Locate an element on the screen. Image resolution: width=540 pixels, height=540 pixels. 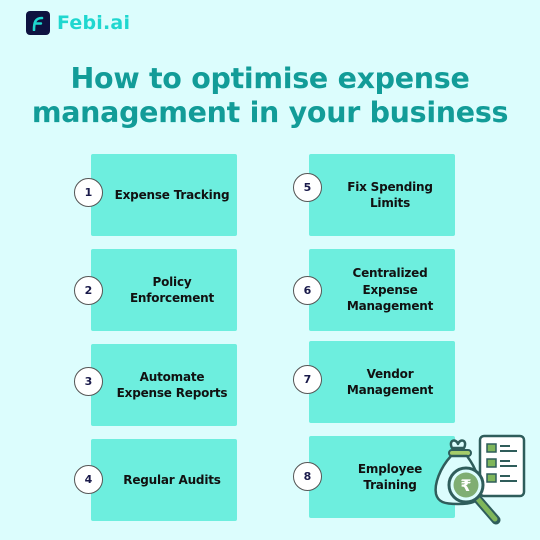
step-number-badge: 3 is located at coordinates (88, 381).